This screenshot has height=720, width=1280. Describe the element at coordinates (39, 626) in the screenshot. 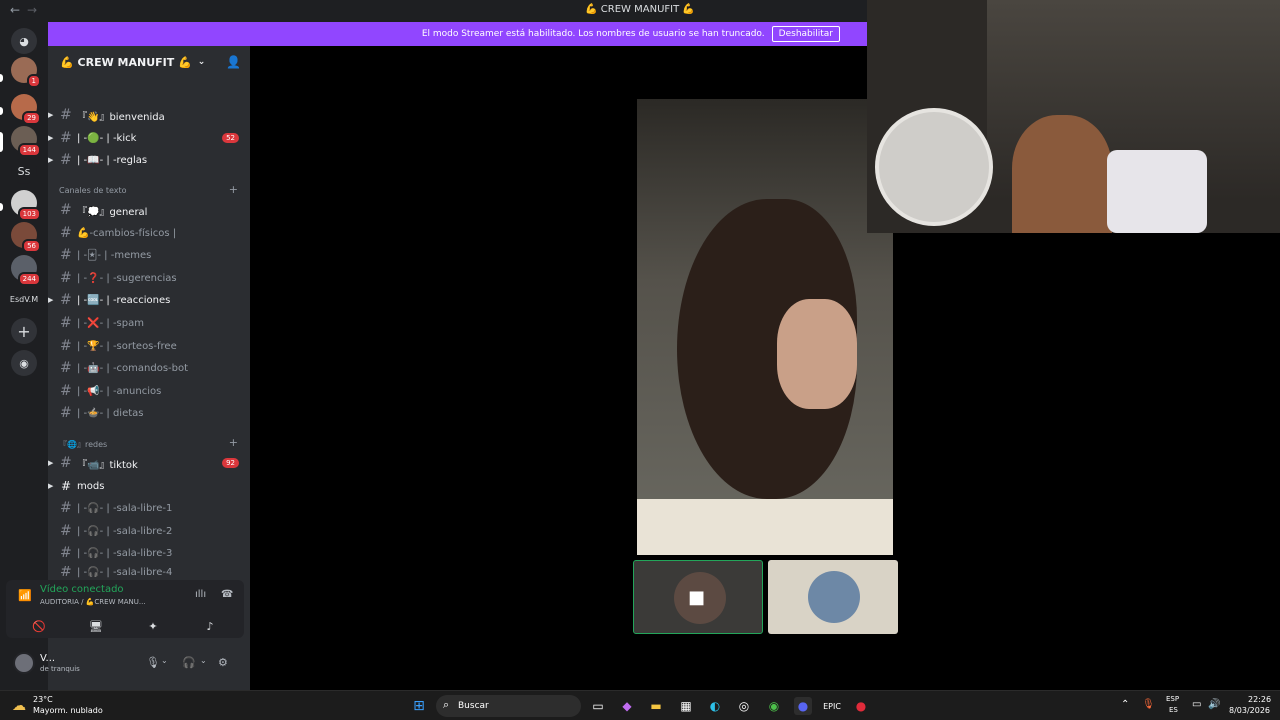

I see `camera-off-button: 🚫` at that location.